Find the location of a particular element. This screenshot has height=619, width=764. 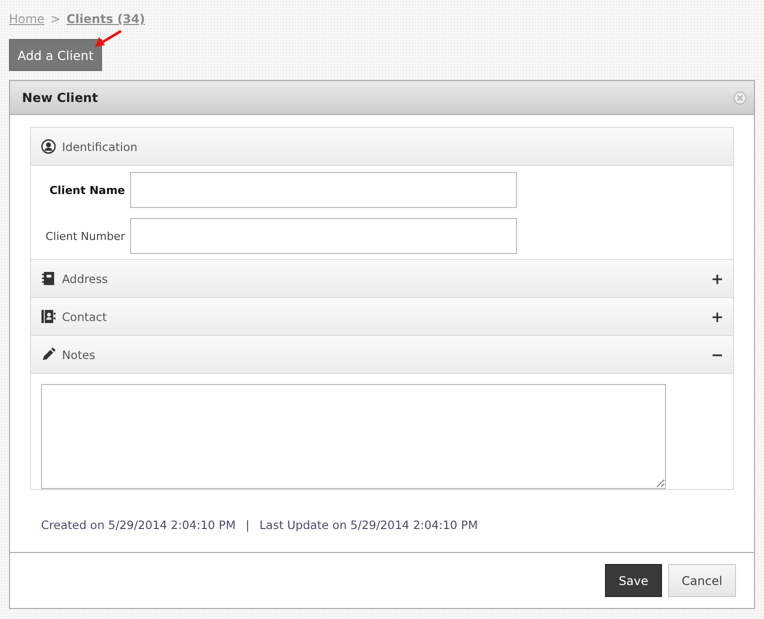

section-header: Contact + is located at coordinates (382, 317).